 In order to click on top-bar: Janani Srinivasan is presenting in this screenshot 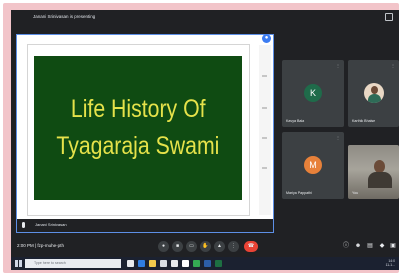, I will do `click(205, 18)`.